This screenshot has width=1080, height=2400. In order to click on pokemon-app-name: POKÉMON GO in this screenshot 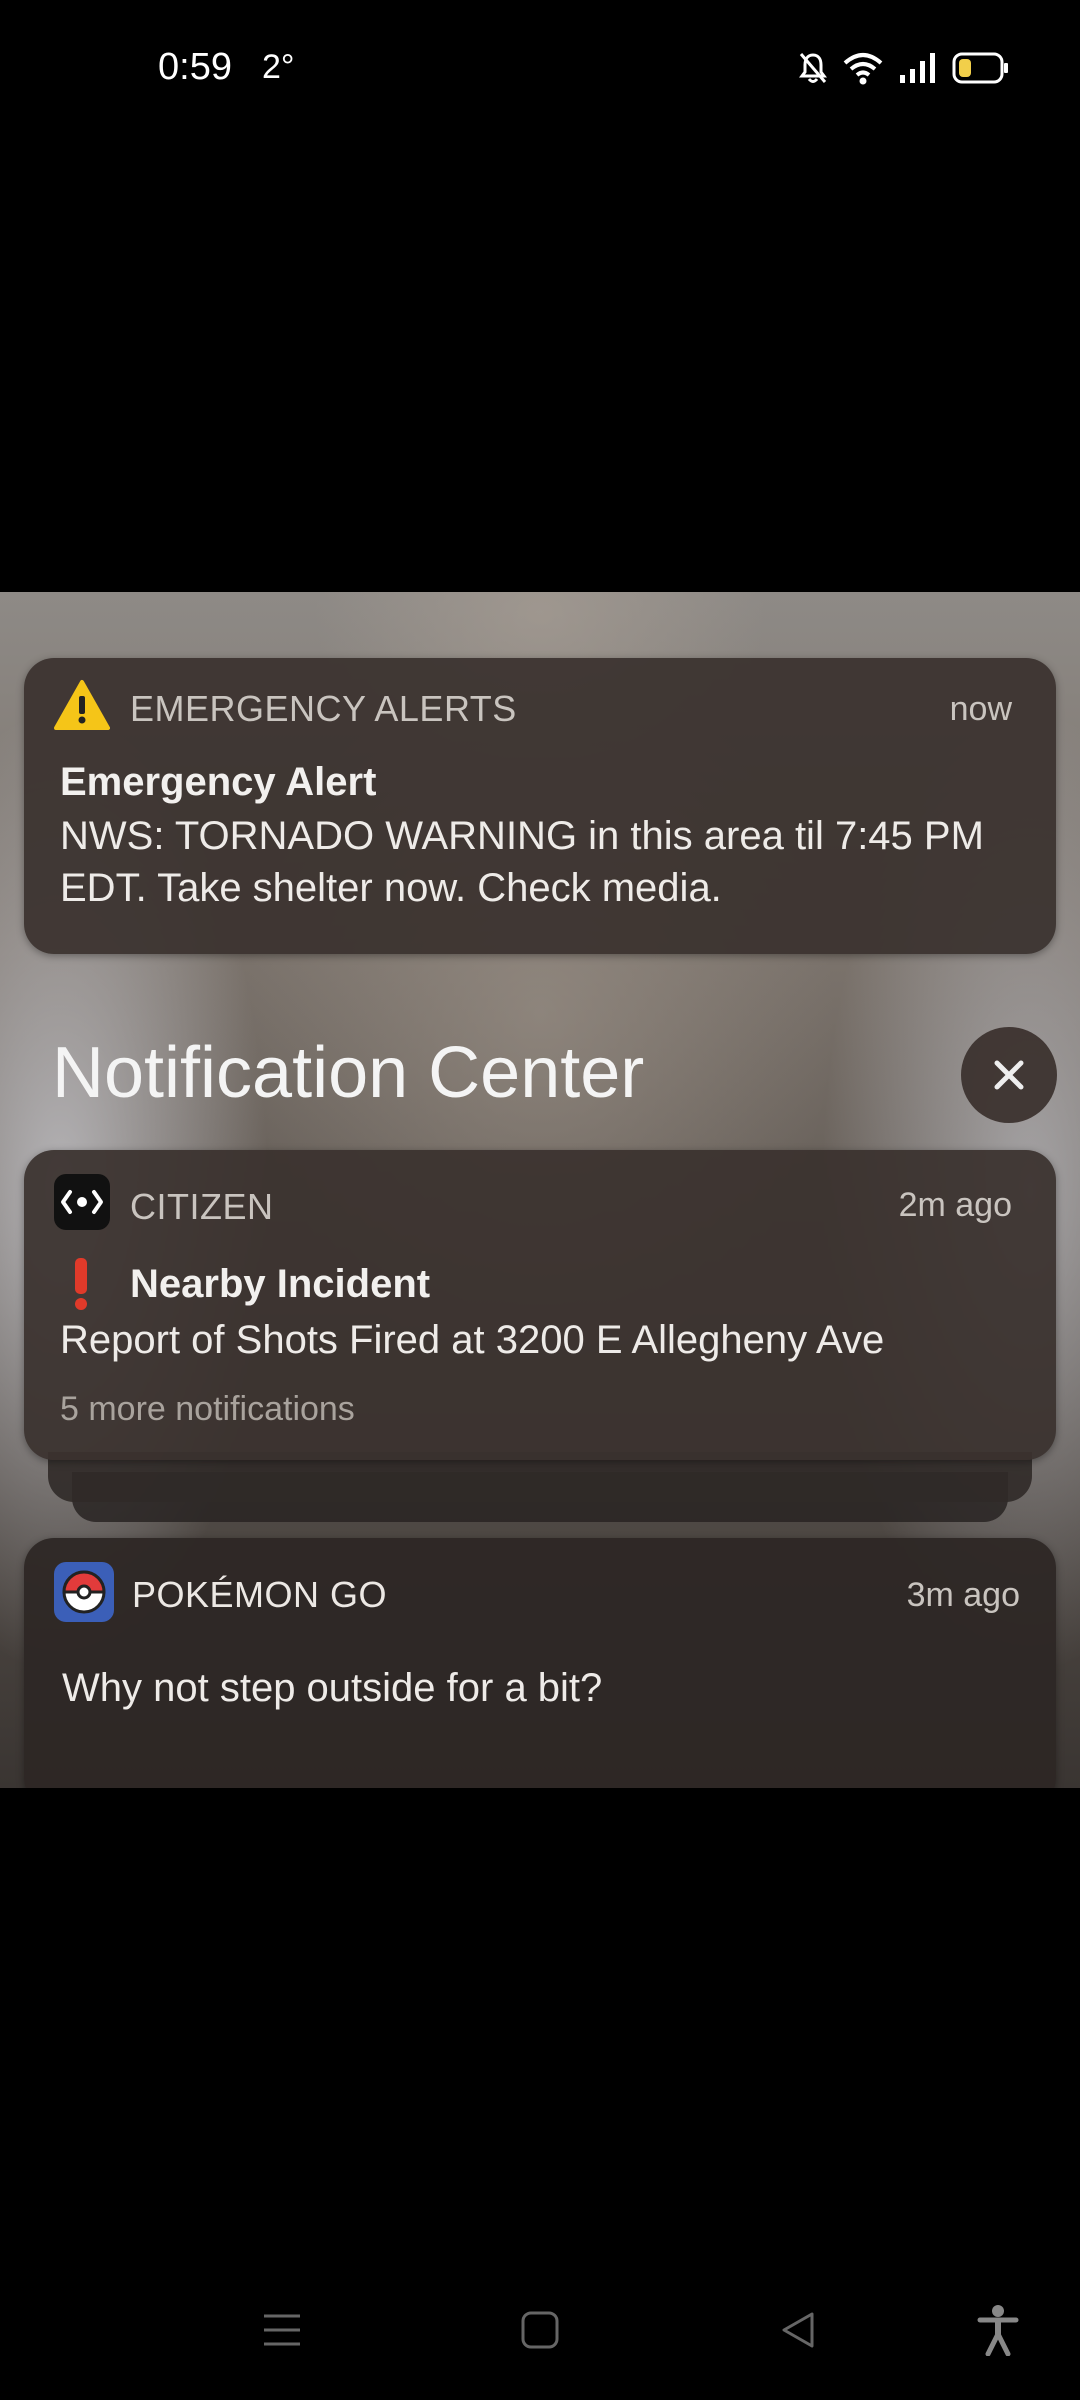, I will do `click(260, 1594)`.